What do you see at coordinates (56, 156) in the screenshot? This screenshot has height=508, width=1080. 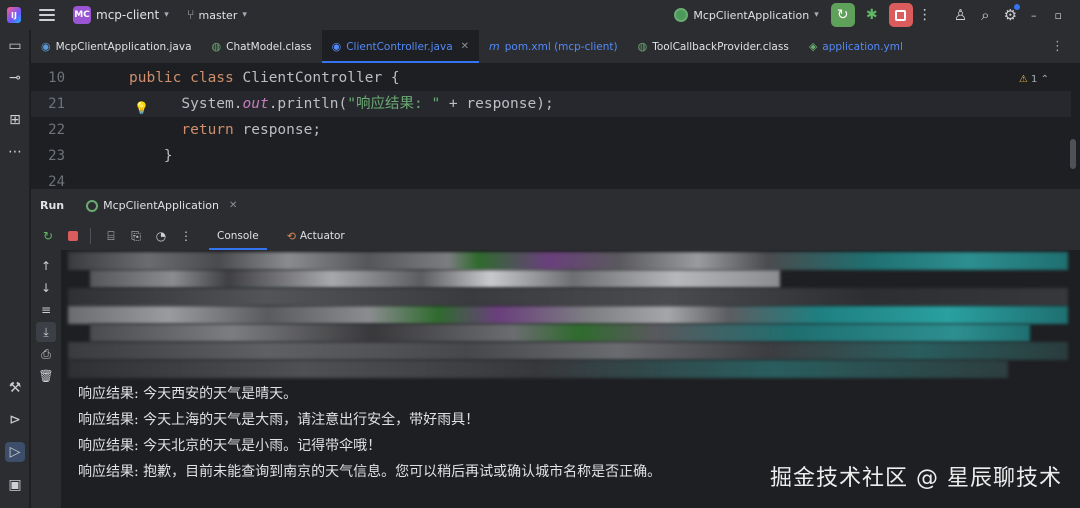 I see `line-number: 23` at bounding box center [56, 156].